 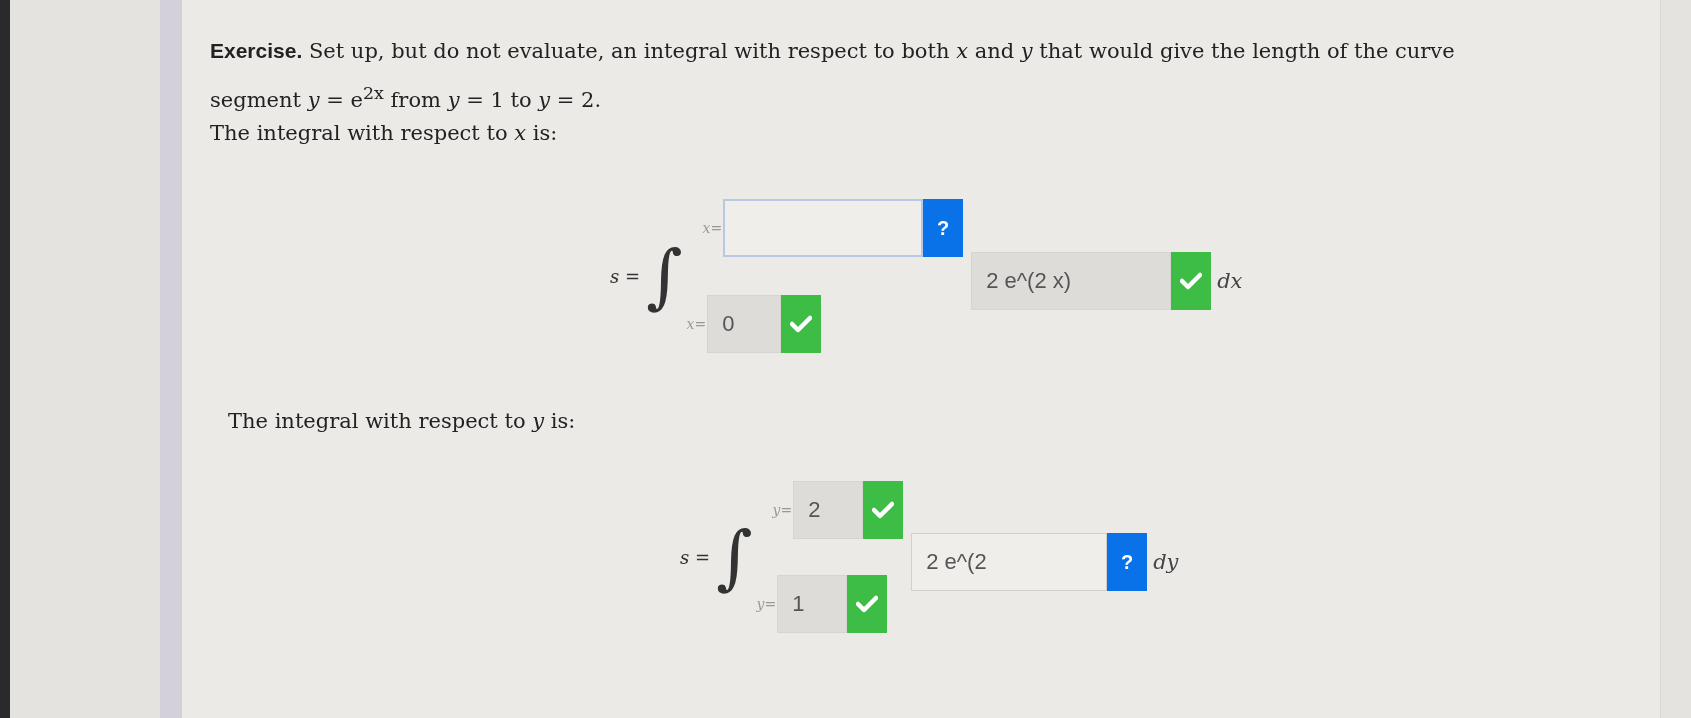 What do you see at coordinates (1230, 281) in the screenshot?
I see `differential-text: dx` at bounding box center [1230, 281].